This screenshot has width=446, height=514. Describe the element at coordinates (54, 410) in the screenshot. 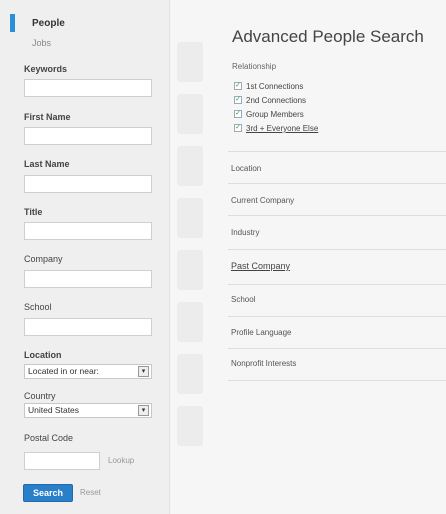

I see `country-select-value: United States` at that location.